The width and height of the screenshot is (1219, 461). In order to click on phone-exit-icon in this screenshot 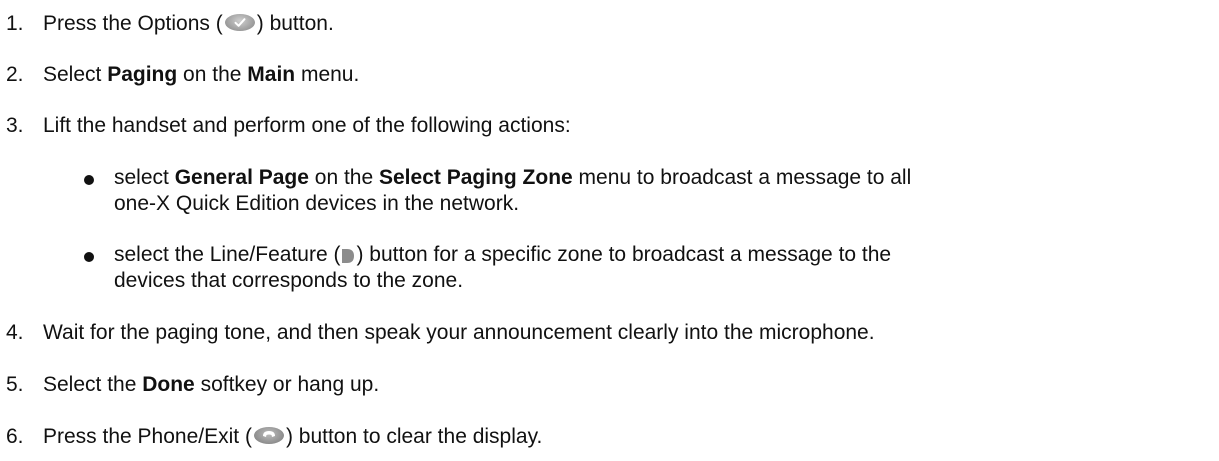, I will do `click(268, 435)`.